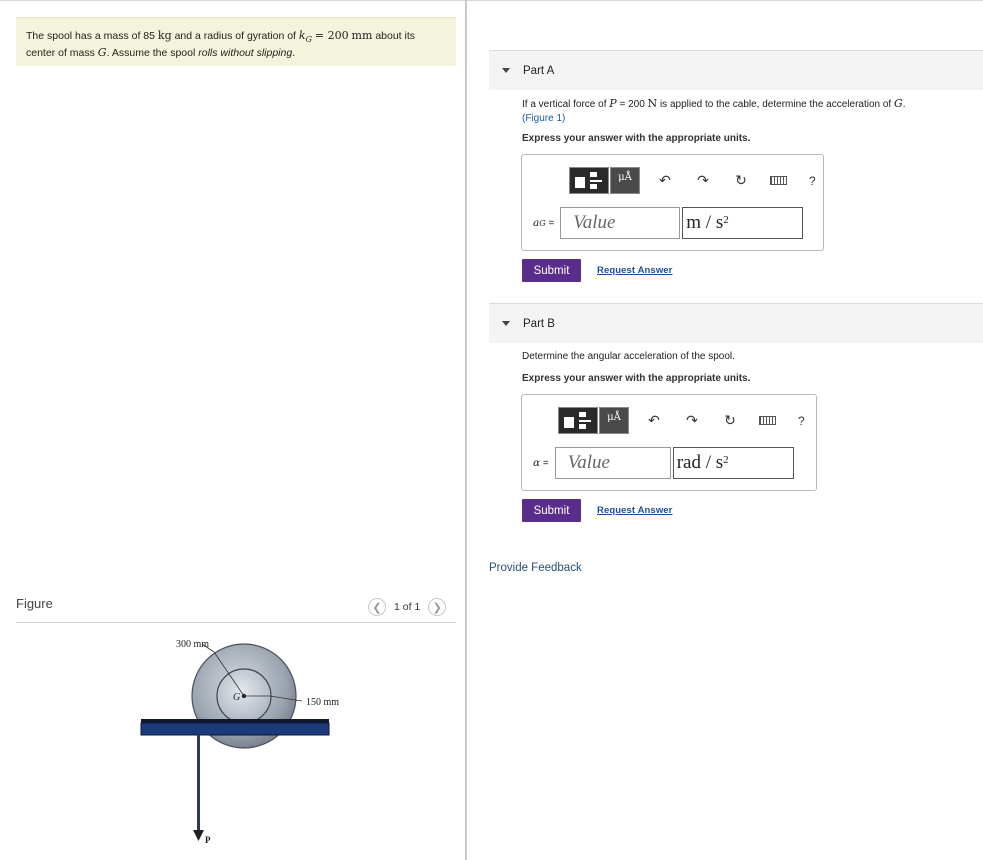 Image resolution: width=983 pixels, height=860 pixels. I want to click on var-P: P, so click(613, 103).